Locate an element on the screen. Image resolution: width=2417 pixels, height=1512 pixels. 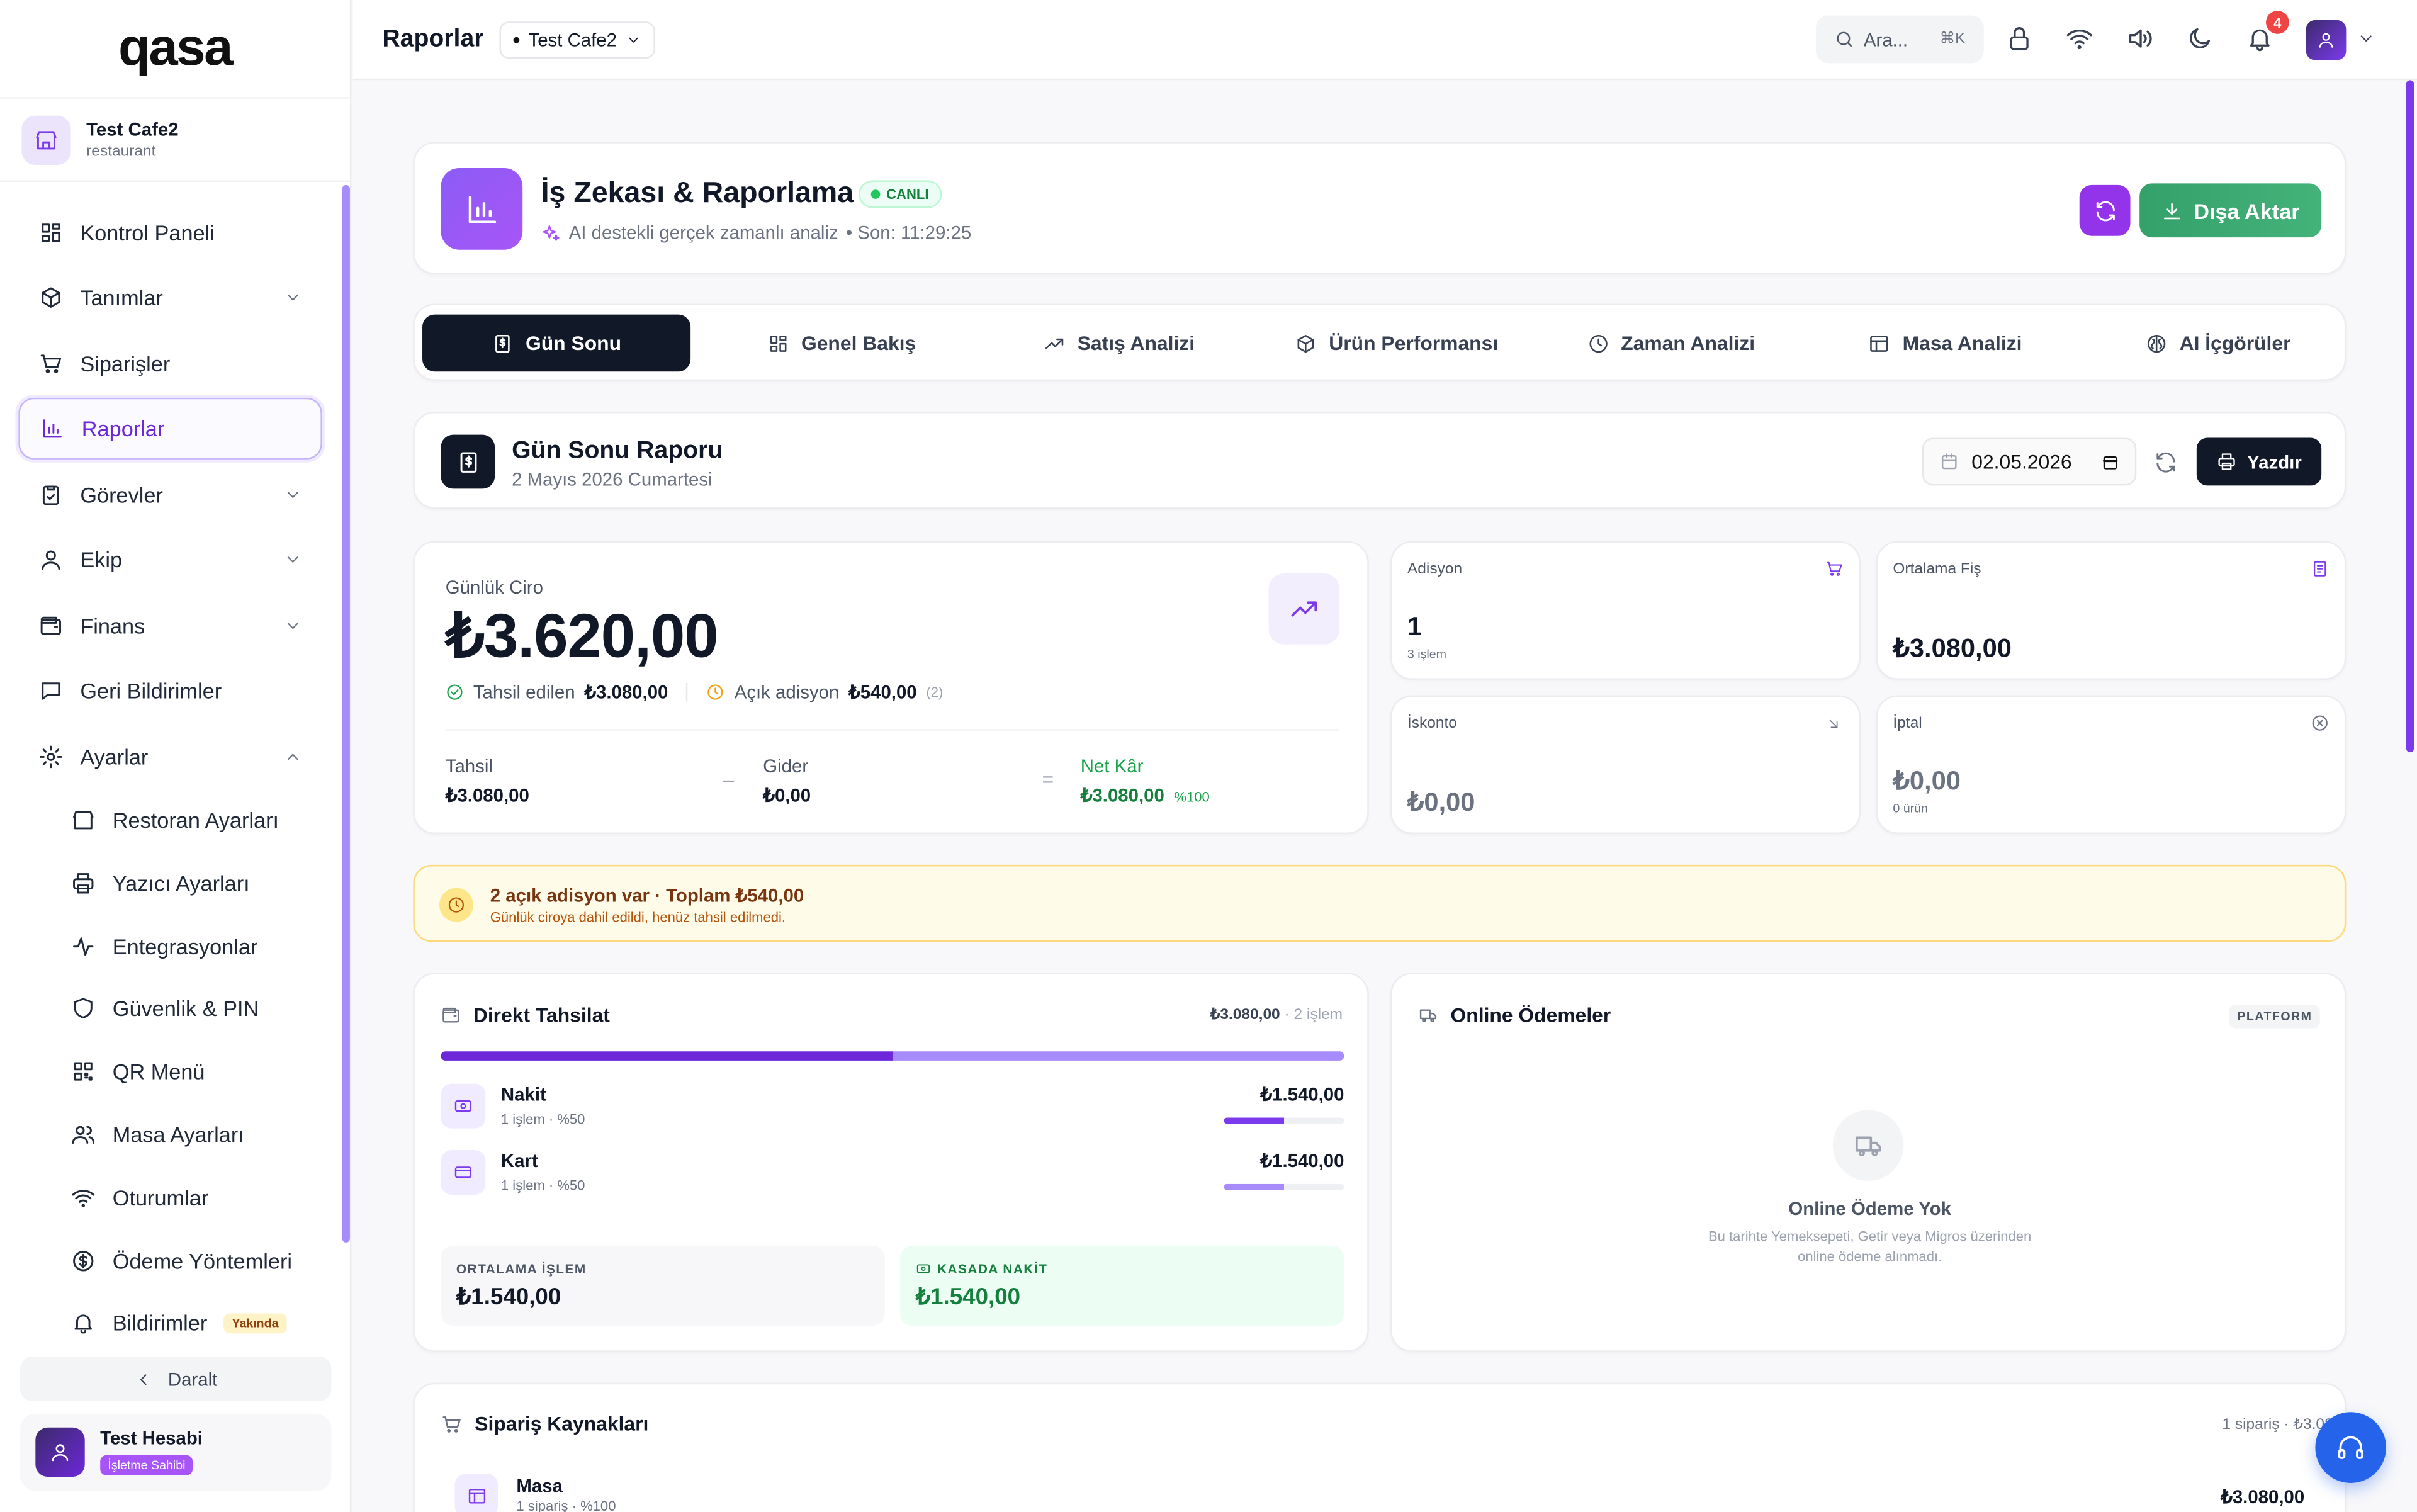
tab-label: Ürün Performansı is located at coordinates (1414, 343).